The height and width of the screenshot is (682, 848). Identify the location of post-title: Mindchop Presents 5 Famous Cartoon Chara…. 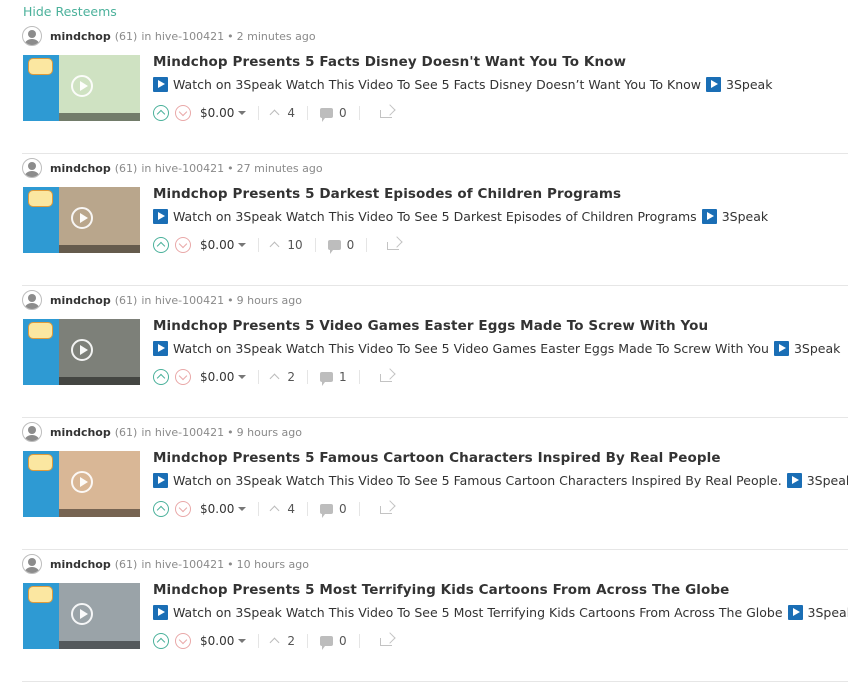
(437, 458).